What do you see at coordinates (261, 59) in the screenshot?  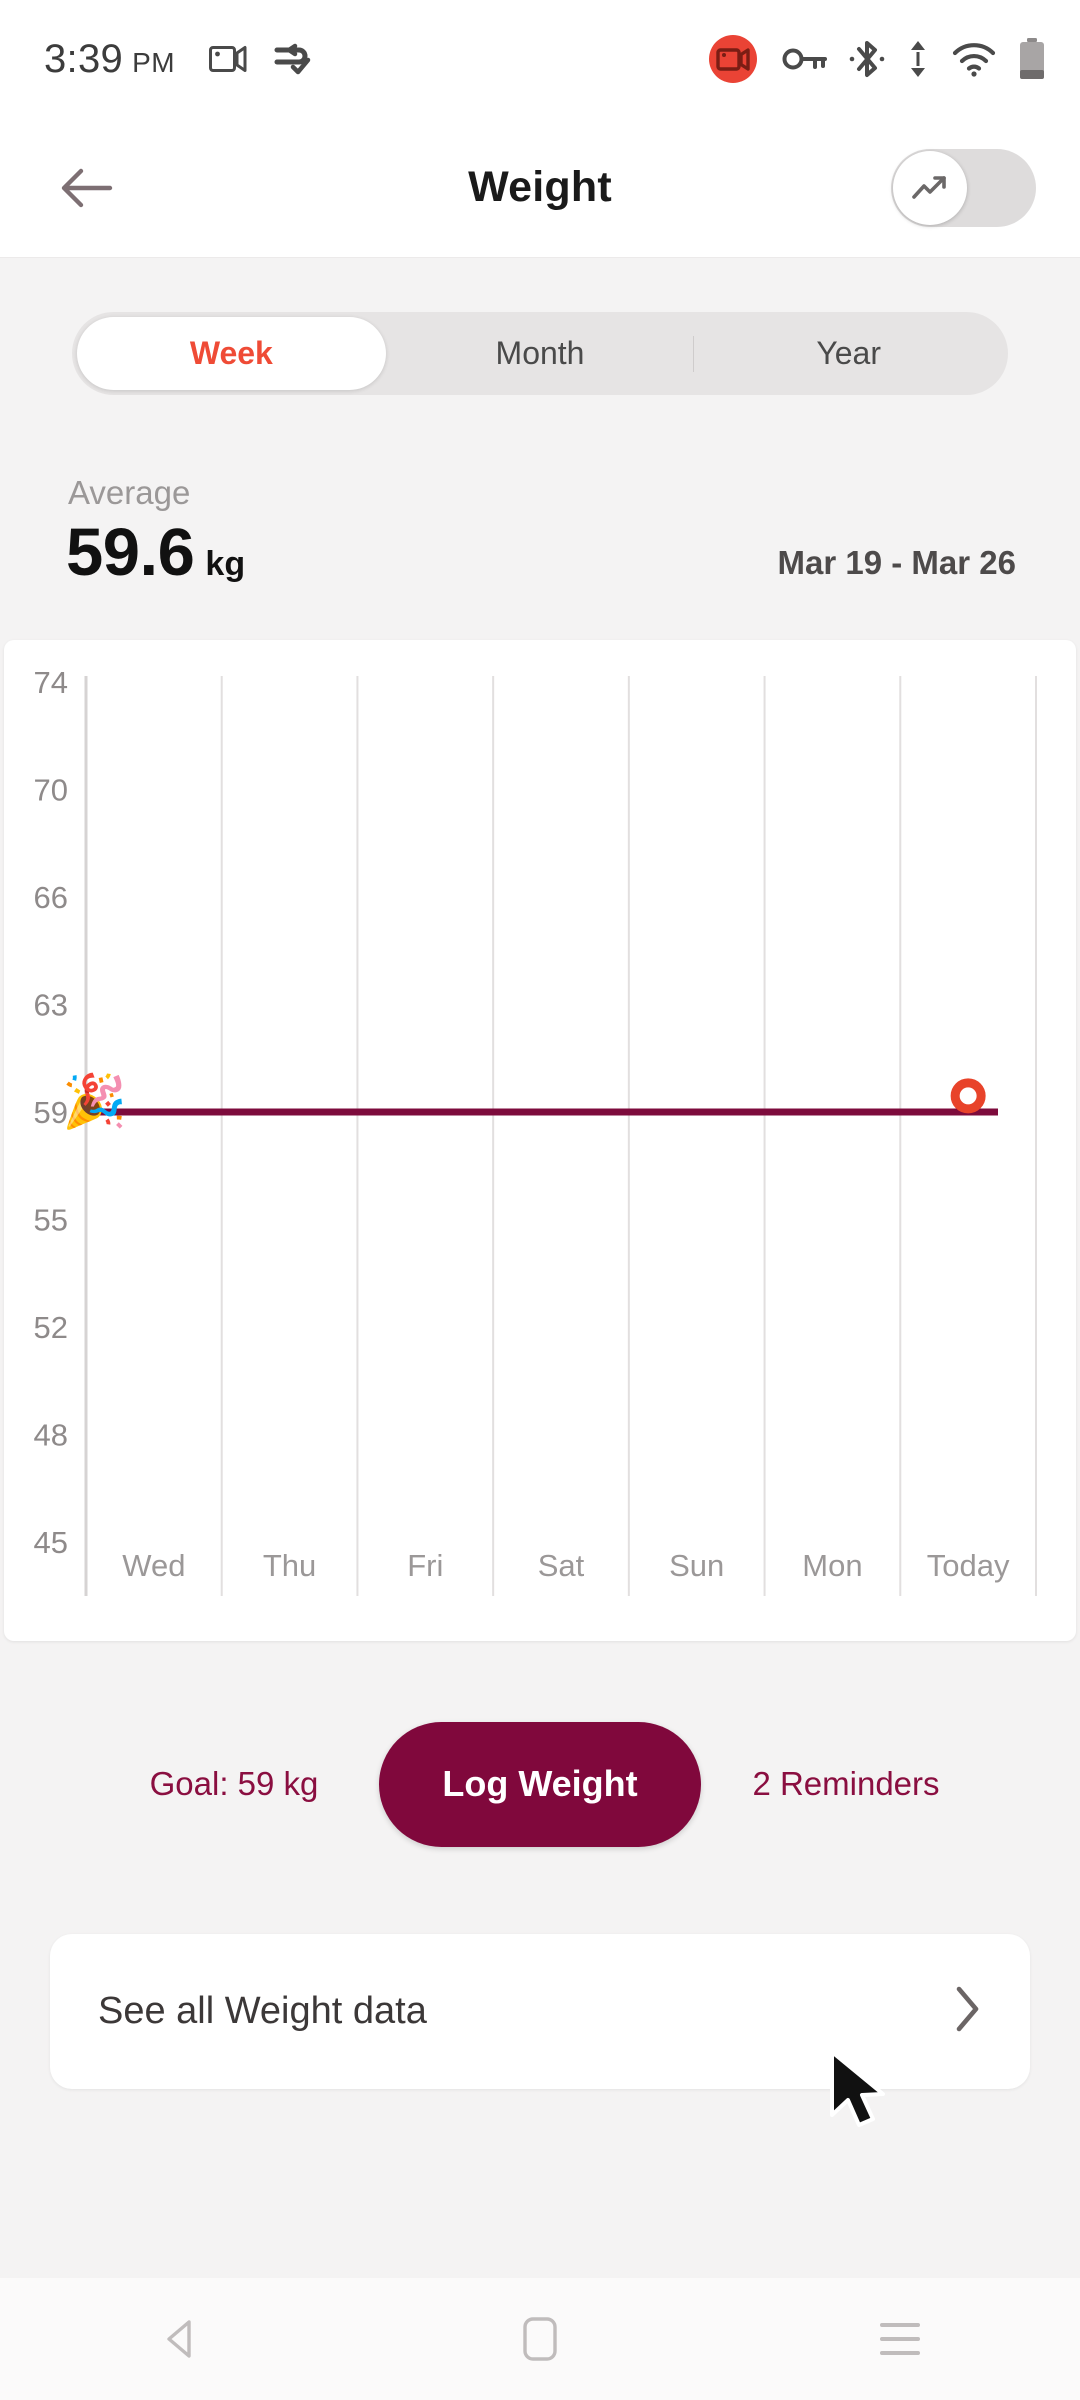 I see `status-bar-left-icons` at bounding box center [261, 59].